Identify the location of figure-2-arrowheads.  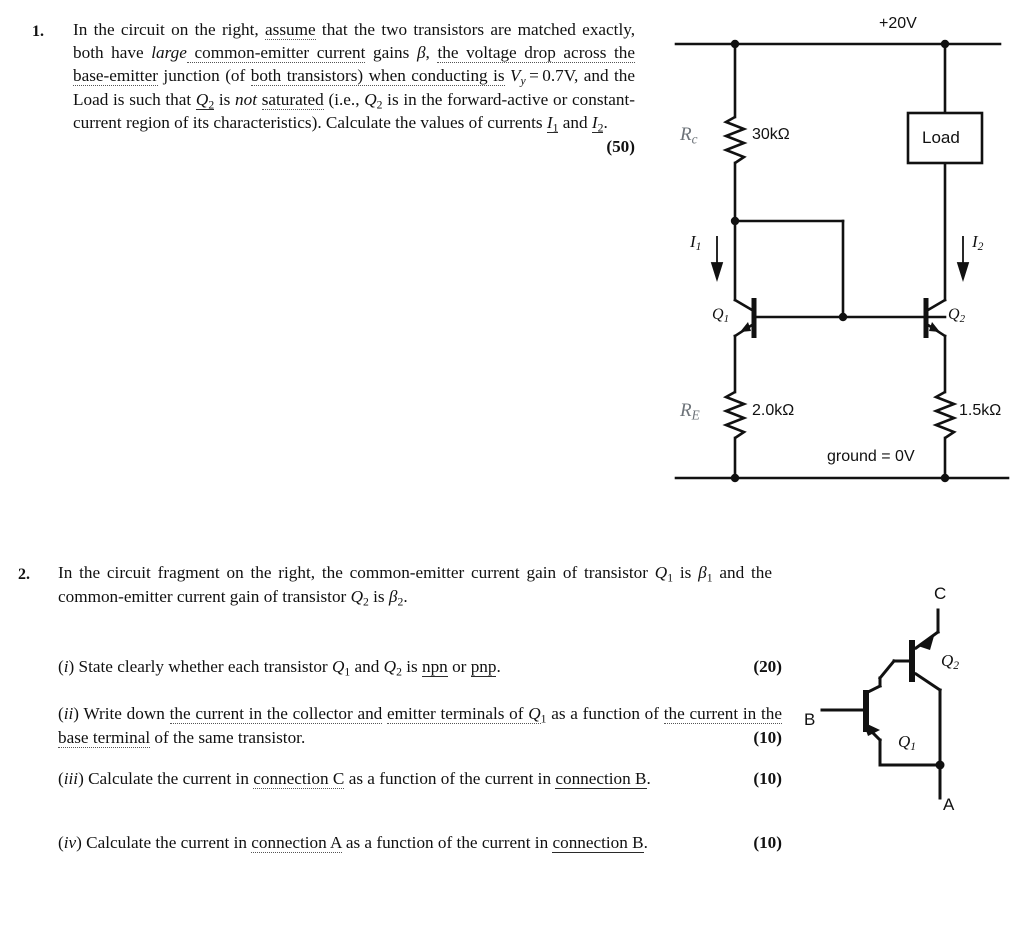
(898, 686).